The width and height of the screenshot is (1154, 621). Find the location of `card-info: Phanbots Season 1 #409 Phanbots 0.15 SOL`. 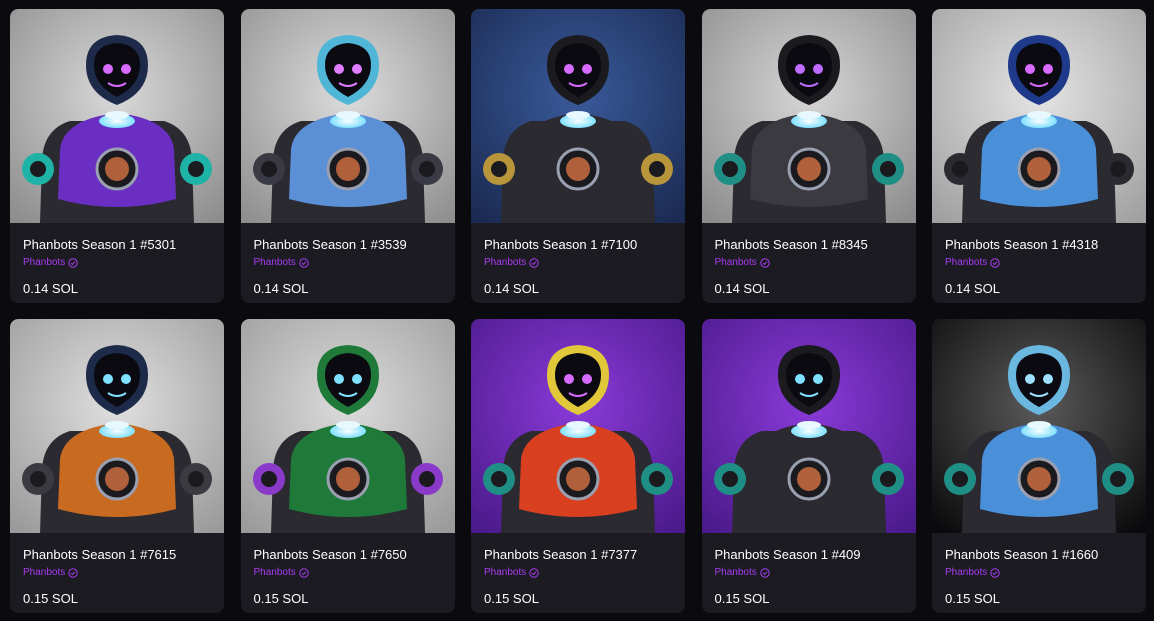

card-info: Phanbots Season 1 #409 Phanbots 0.15 SOL is located at coordinates (809, 576).